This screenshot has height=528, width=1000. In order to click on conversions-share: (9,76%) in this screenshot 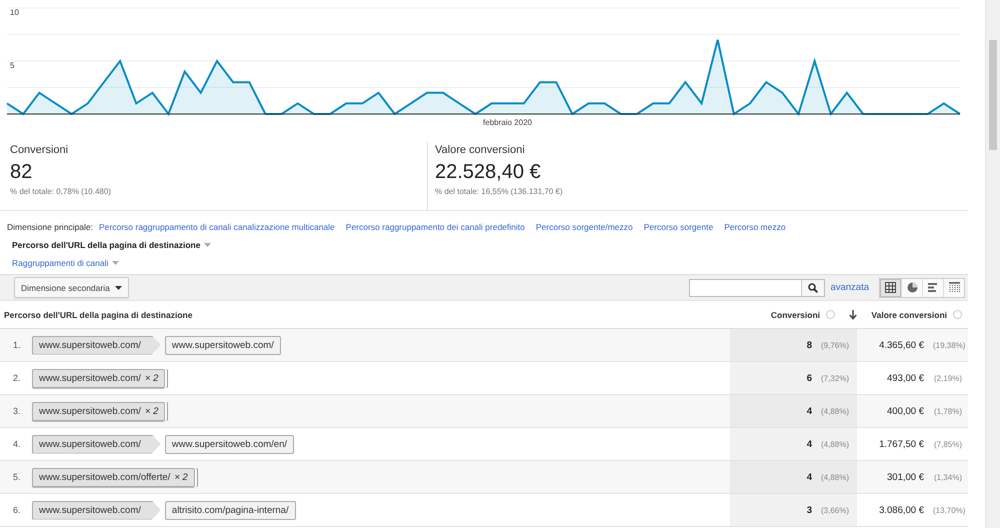, I will do `click(835, 345)`.